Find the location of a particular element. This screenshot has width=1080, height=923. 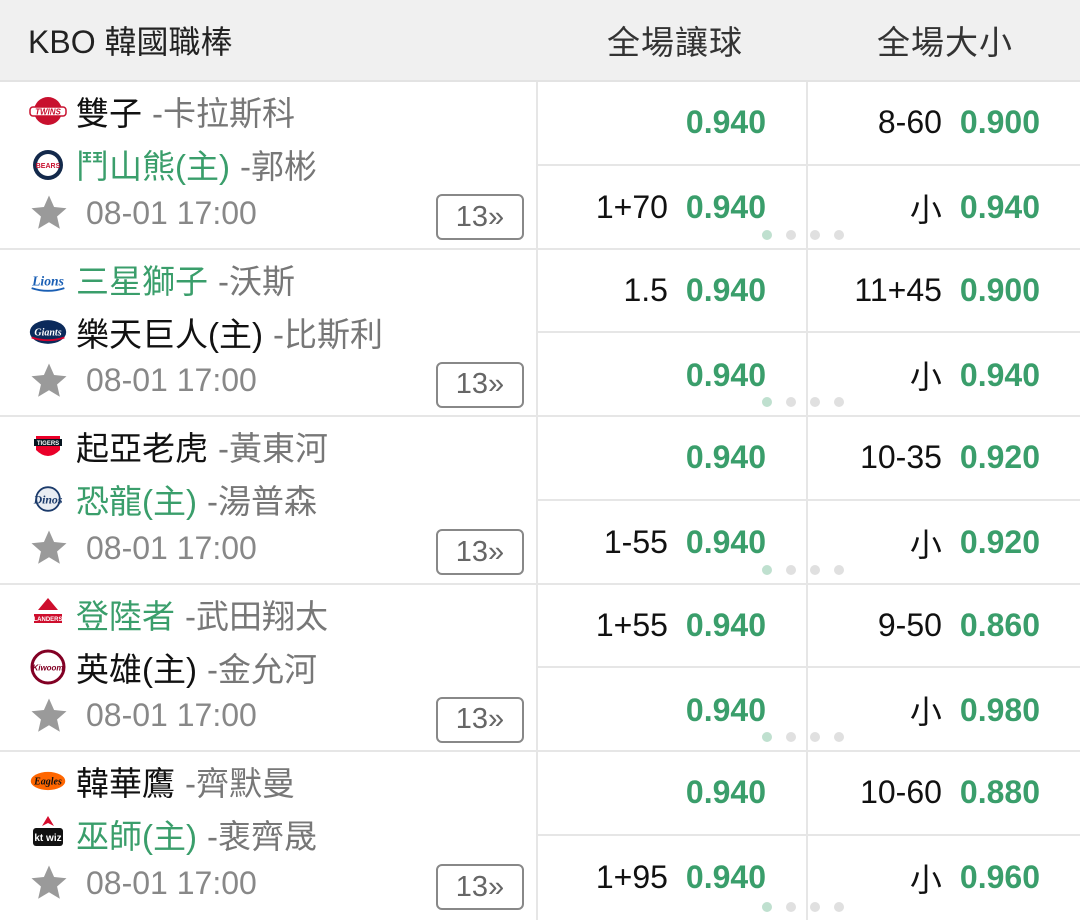

team-name: 巫師(主) is located at coordinates (136, 834).